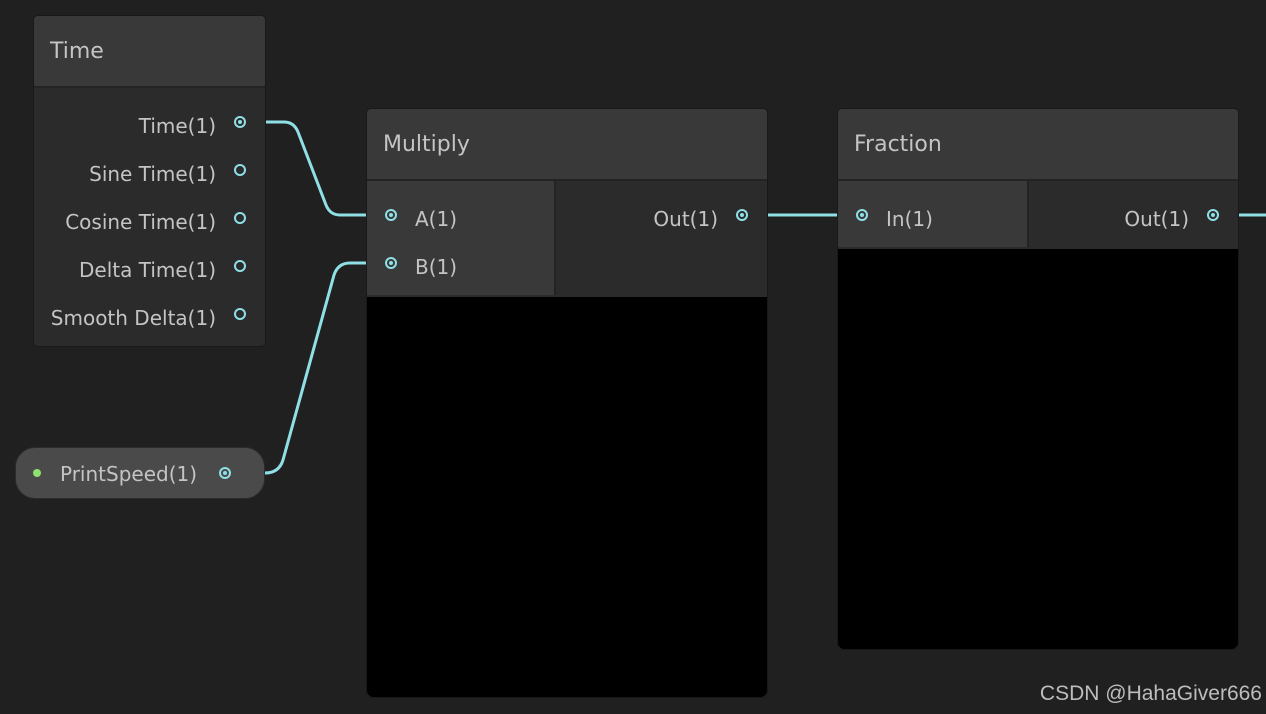 Image resolution: width=1266 pixels, height=714 pixels. What do you see at coordinates (225, 473) in the screenshot?
I see `property-output-port-dot` at bounding box center [225, 473].